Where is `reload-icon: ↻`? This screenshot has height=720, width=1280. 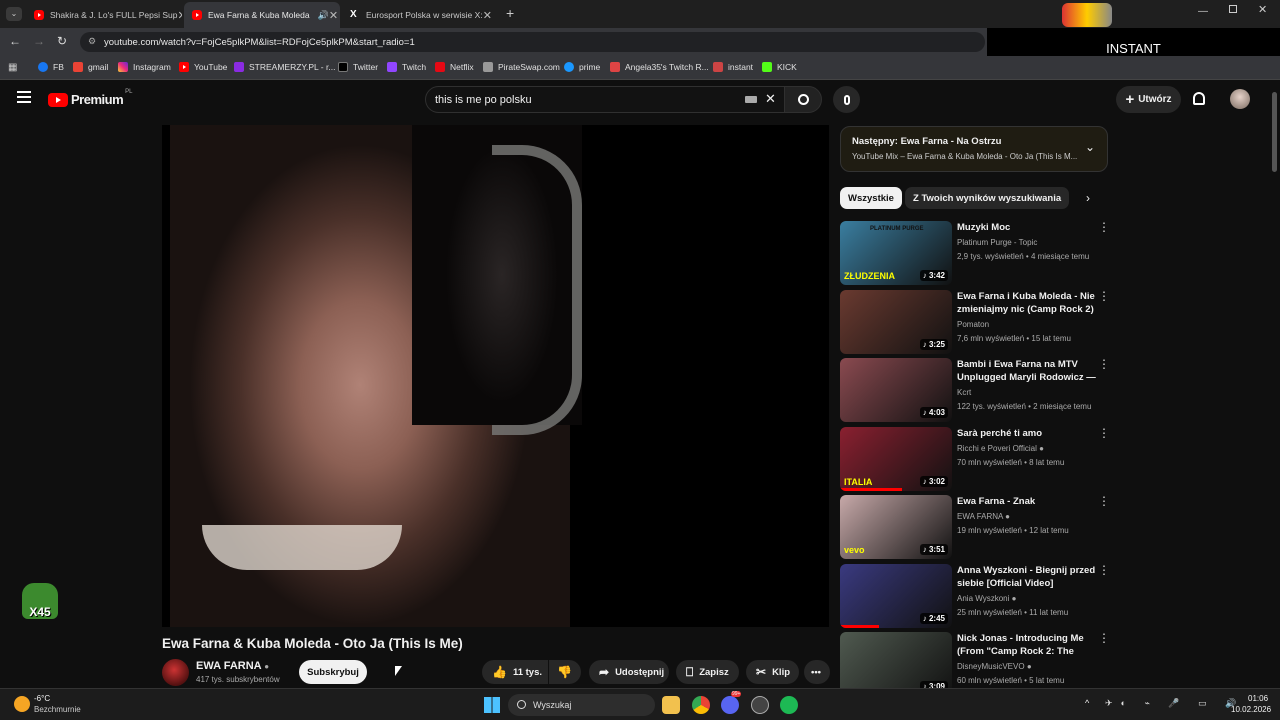
reload-icon: ↻ is located at coordinates (62, 41).